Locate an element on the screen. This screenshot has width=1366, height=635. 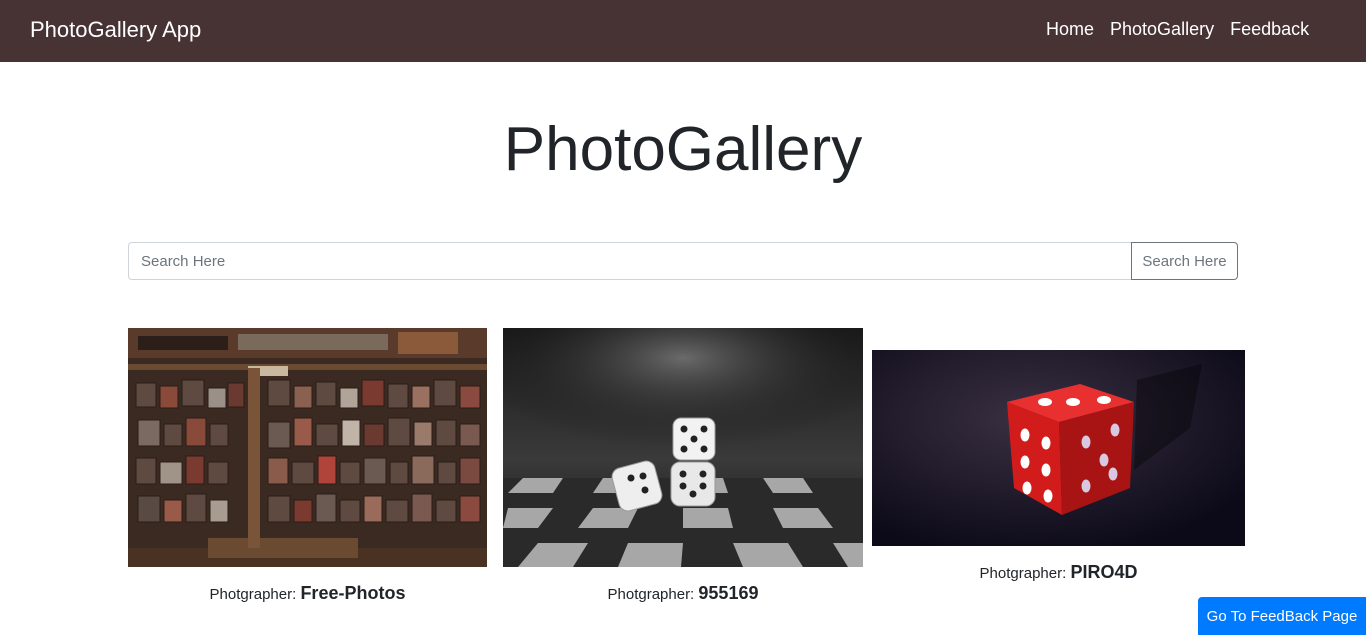
nav-photogallery: PhotoGallery is located at coordinates (1162, 29).